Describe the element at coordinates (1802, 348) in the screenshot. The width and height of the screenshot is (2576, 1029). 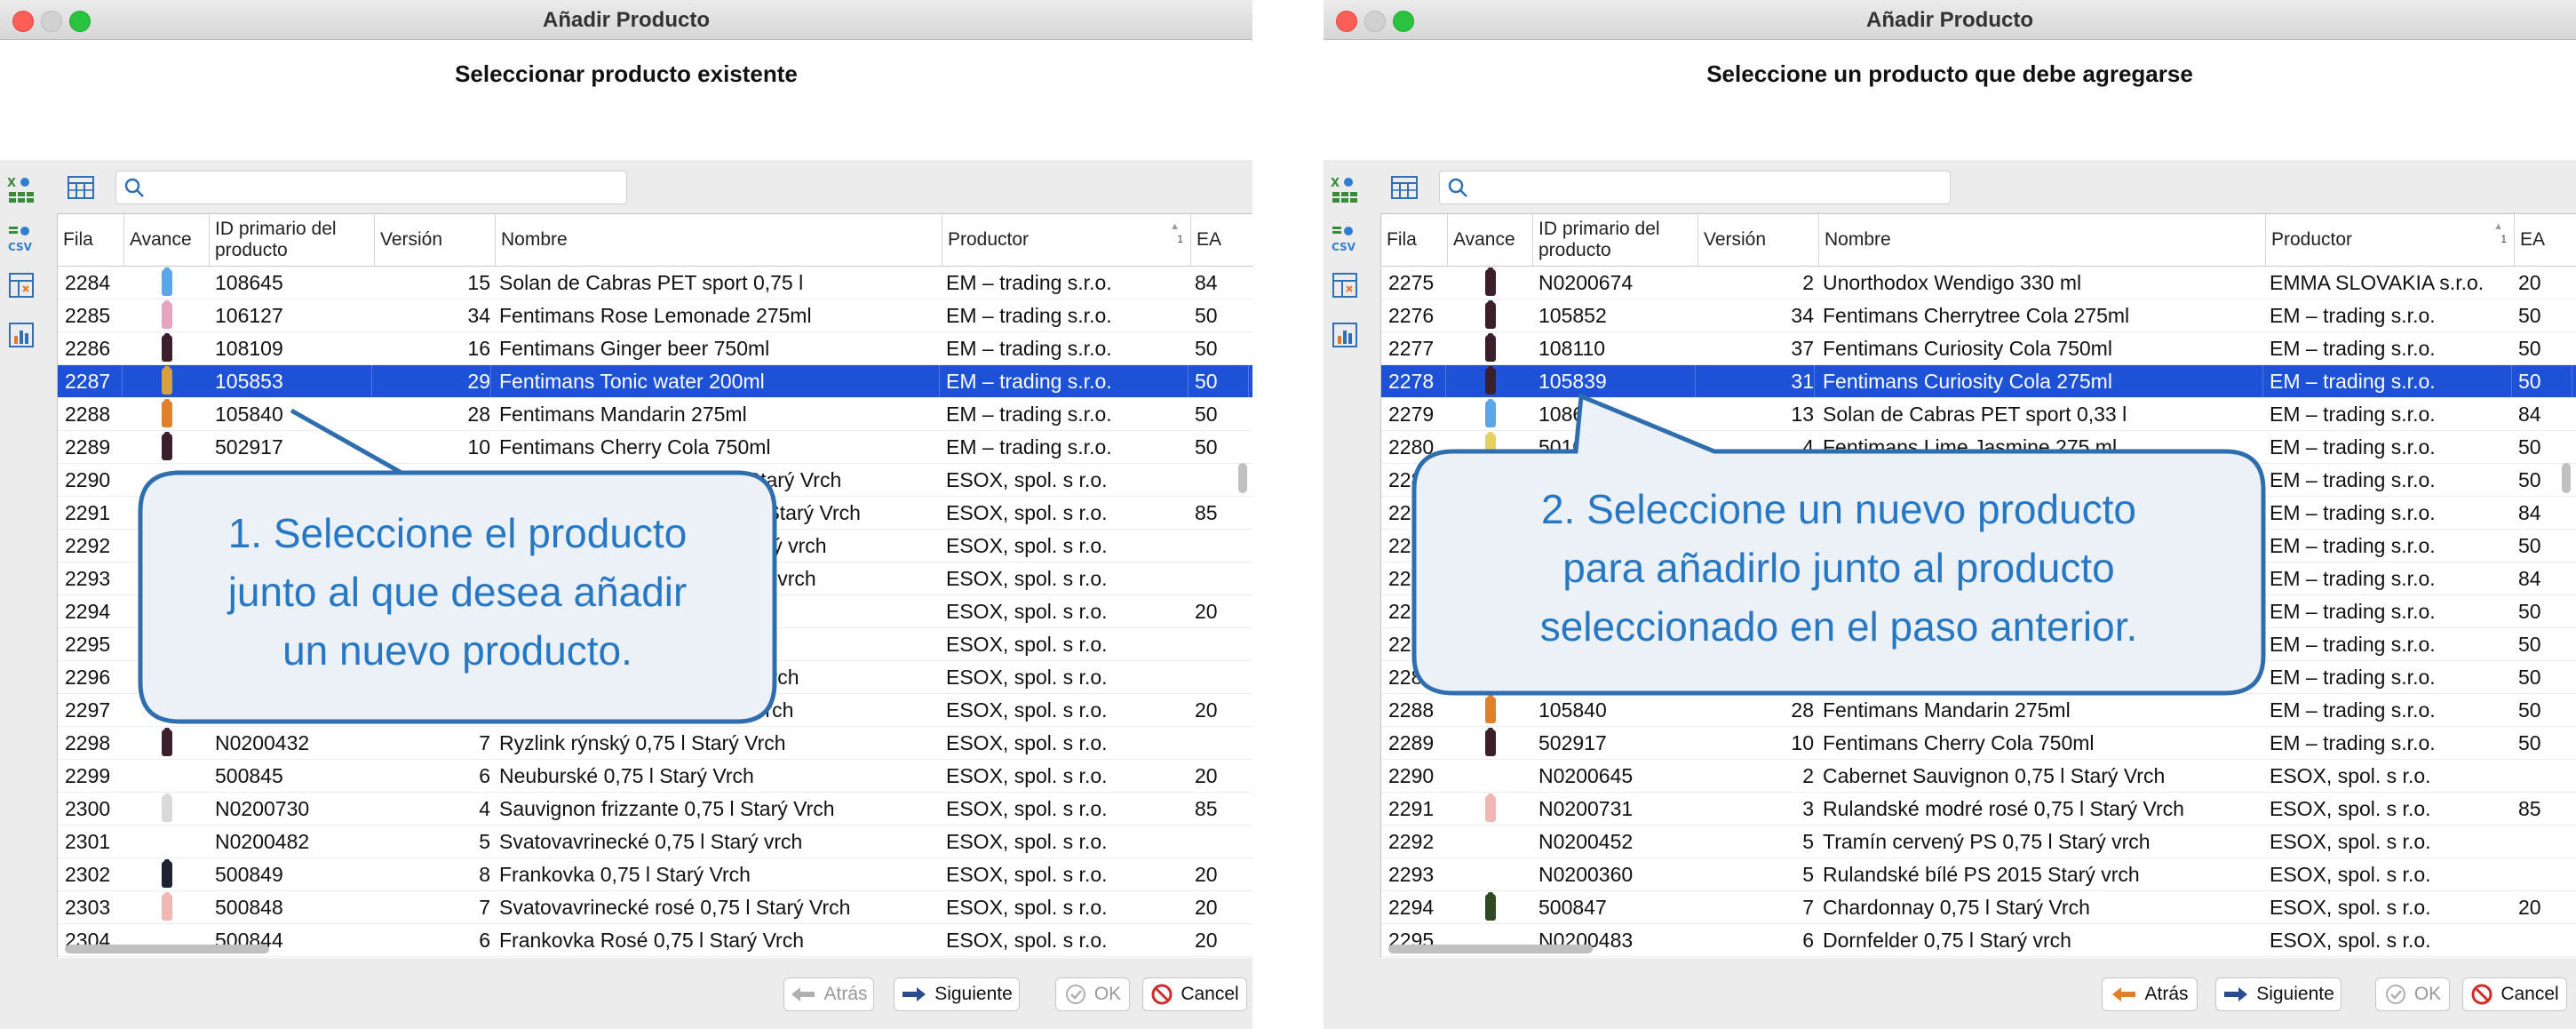
I see `cell-version: 37` at that location.